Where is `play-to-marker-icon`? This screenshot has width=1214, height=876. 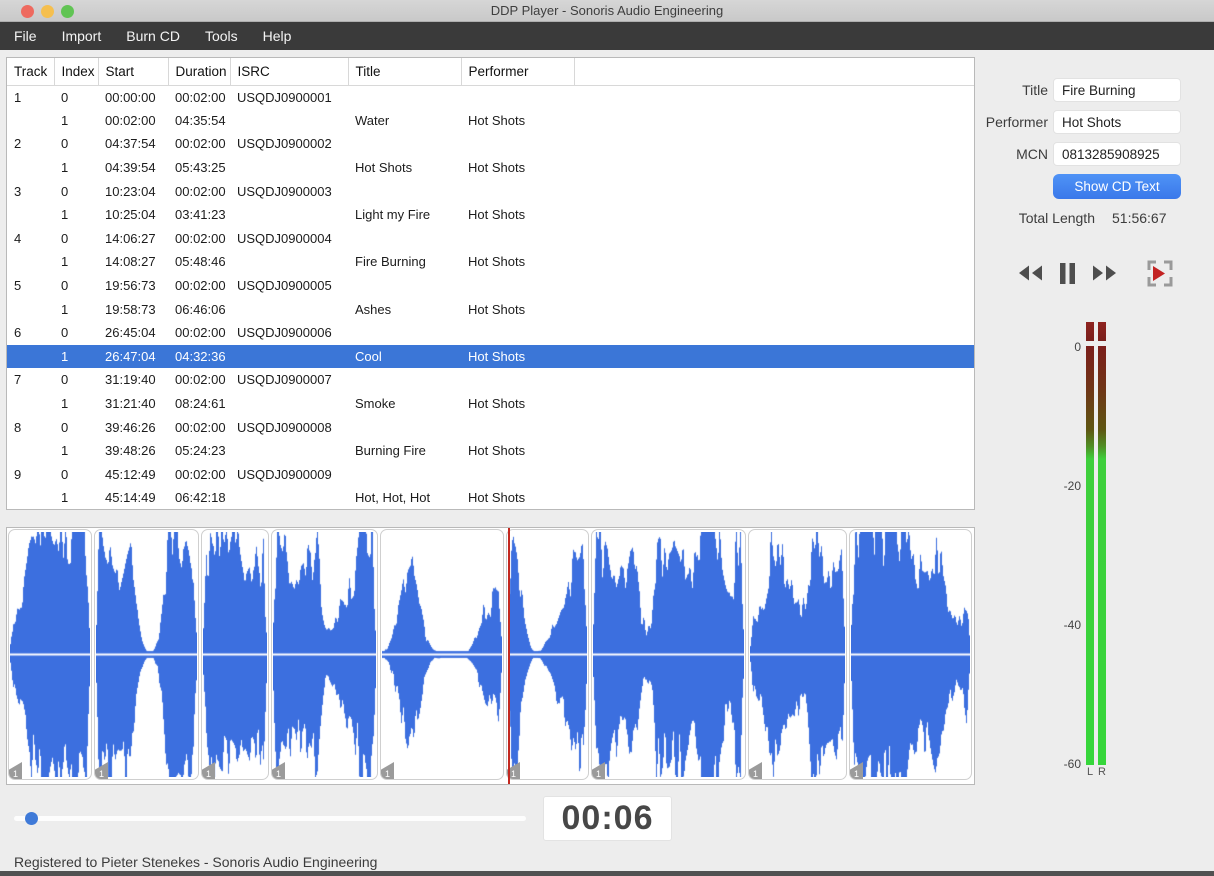
play-to-marker-icon is located at coordinates (1160, 273).